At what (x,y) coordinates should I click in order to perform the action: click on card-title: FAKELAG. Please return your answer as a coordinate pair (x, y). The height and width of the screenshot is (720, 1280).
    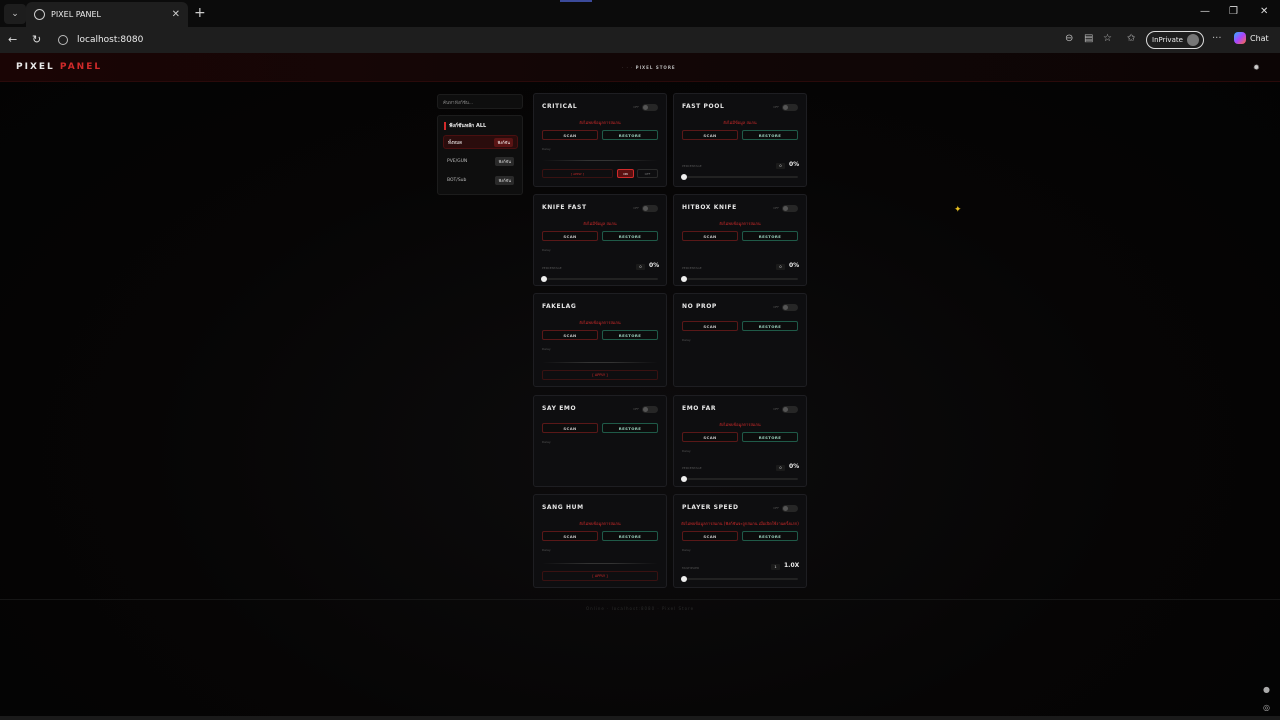
    Looking at the image, I should click on (559, 306).